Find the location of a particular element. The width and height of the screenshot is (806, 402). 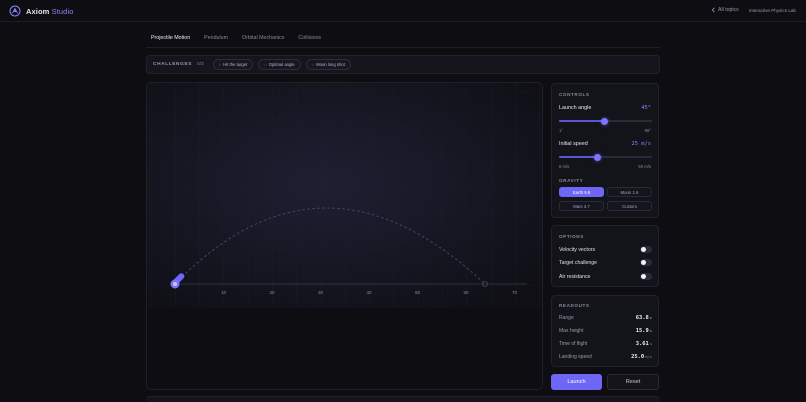

lab-name: Interactive Physics Lab is located at coordinates (772, 10).